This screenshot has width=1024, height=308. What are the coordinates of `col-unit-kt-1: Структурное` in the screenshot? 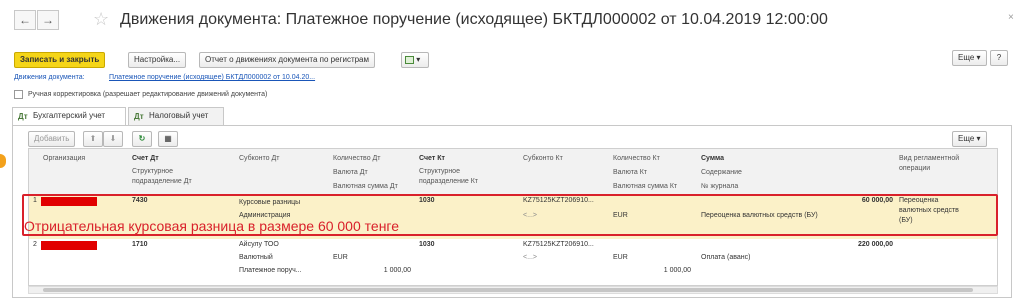 It's located at (439, 171).